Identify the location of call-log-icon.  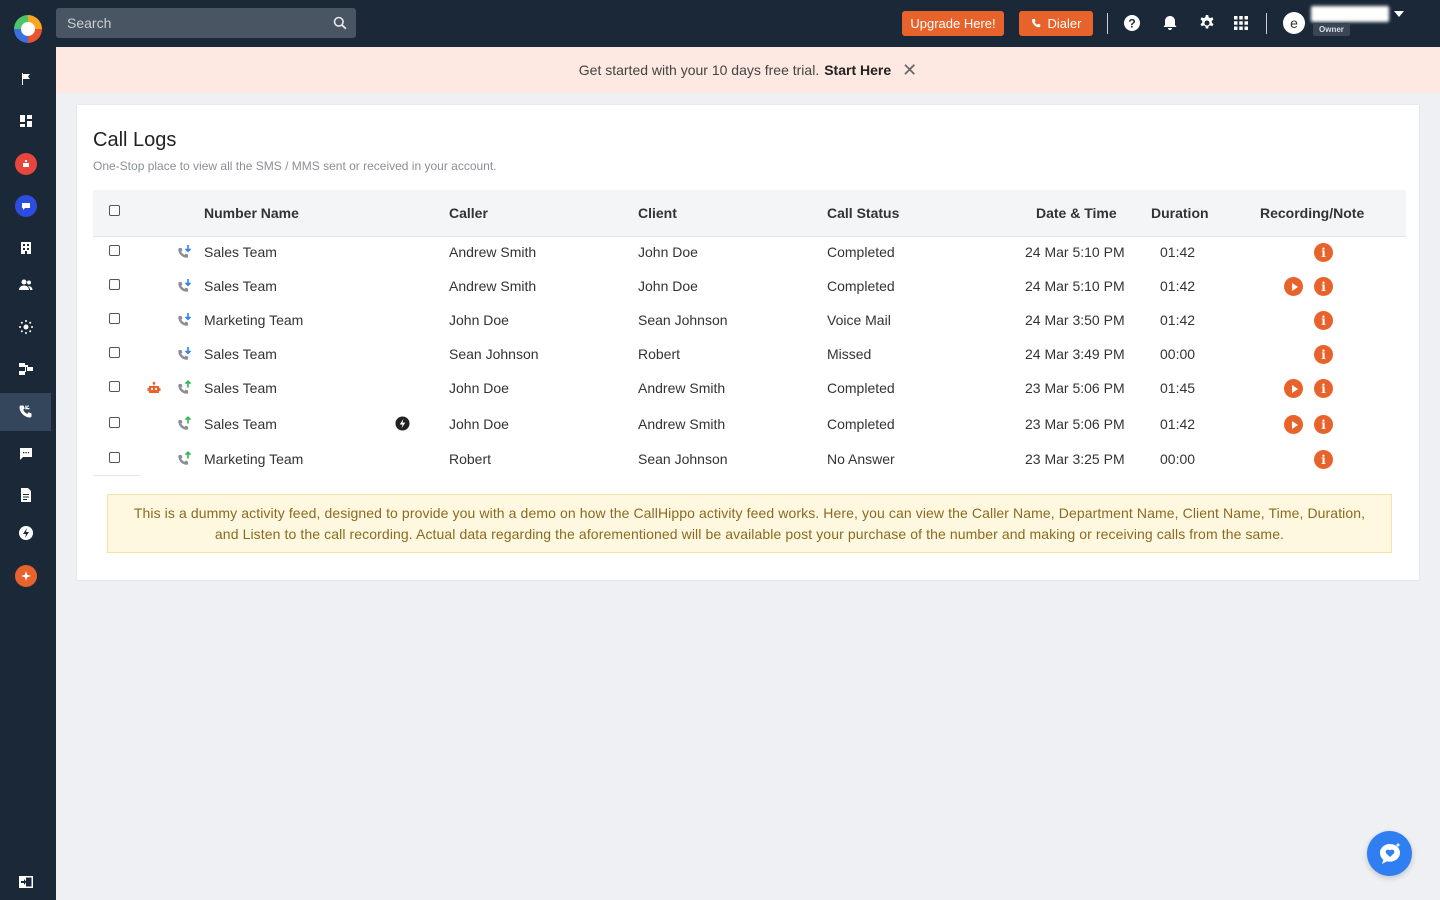
(25, 411).